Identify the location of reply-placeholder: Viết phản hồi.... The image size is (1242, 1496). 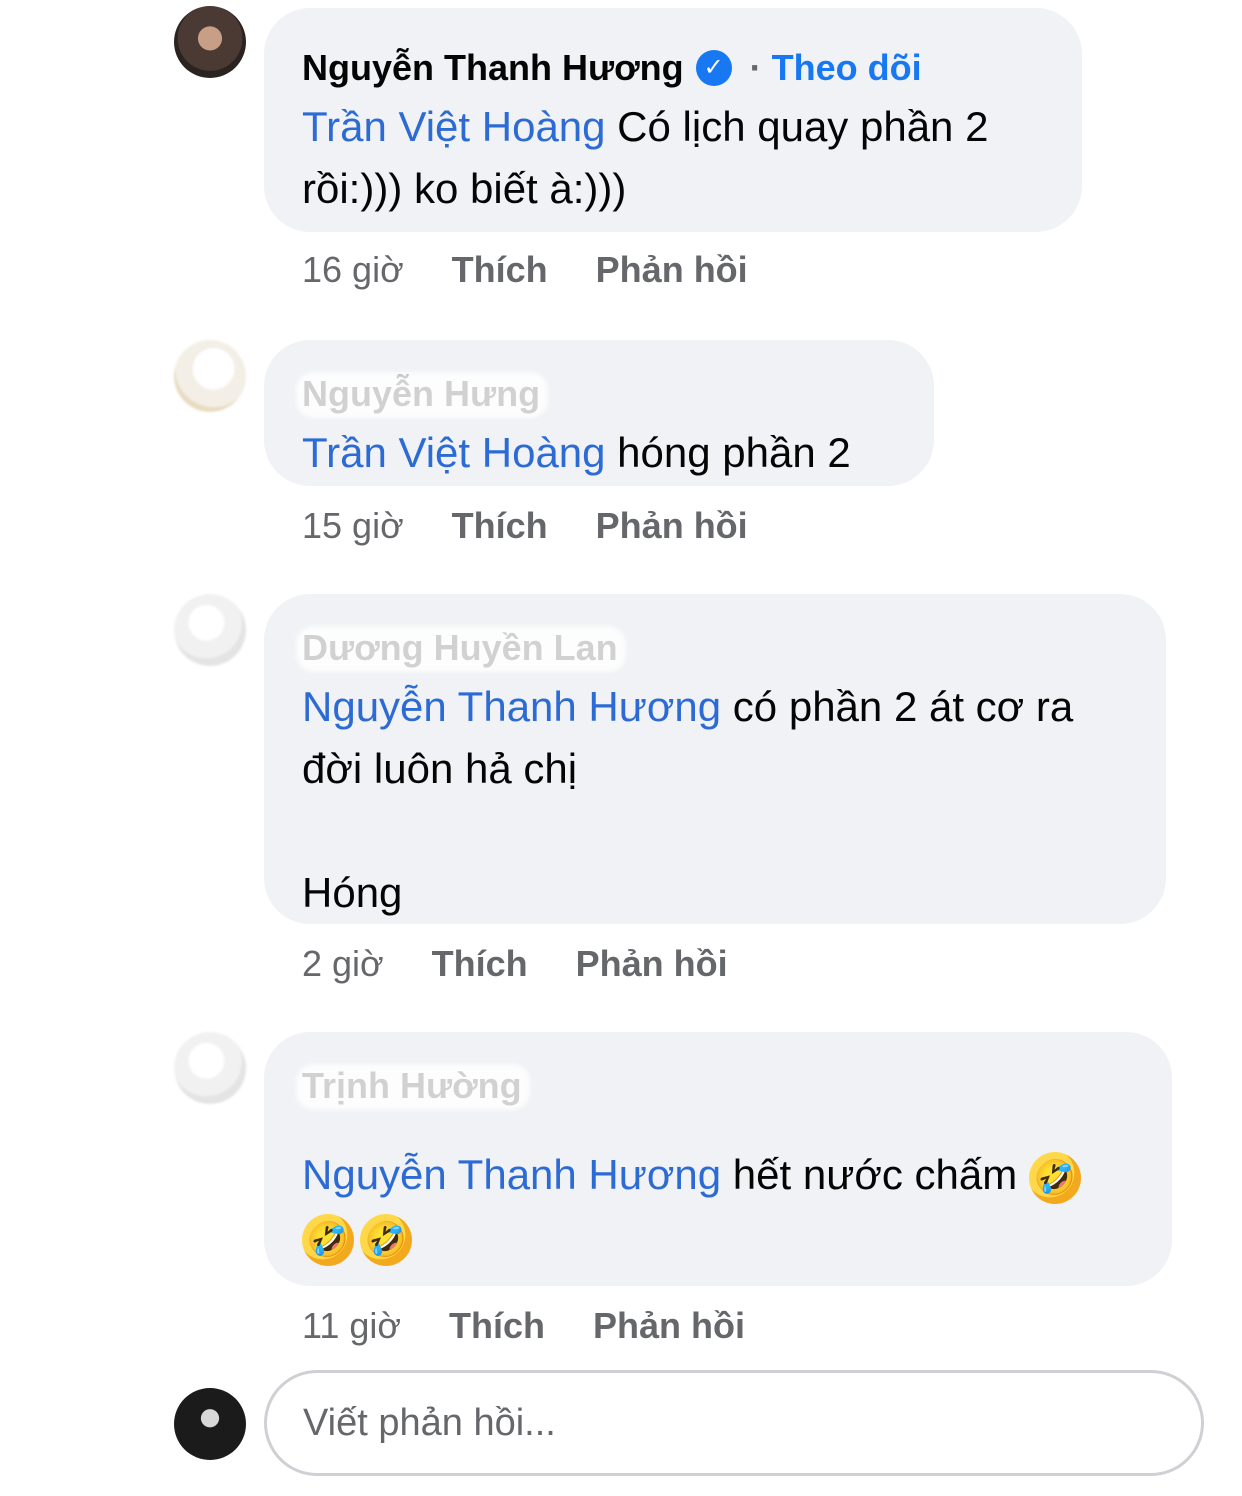
(429, 1423).